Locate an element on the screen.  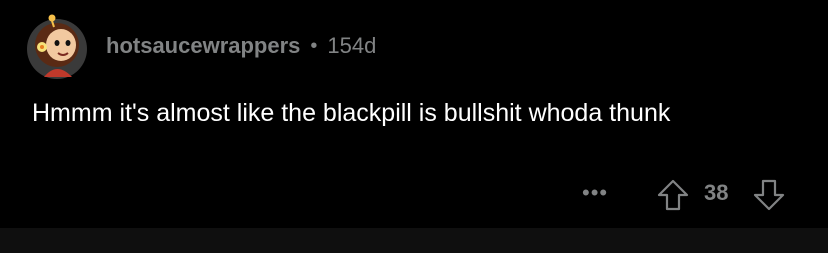
more-options-icon: ••• is located at coordinates (595, 193).